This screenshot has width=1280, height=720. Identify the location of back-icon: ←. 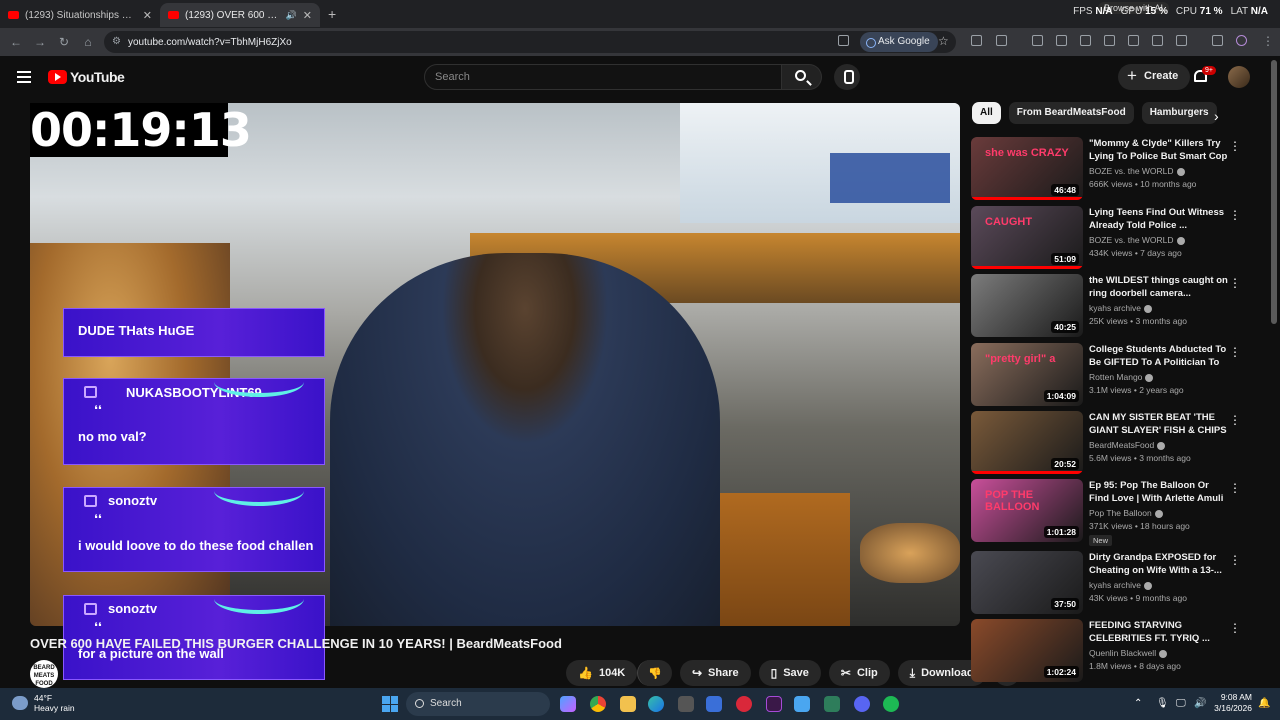
(16, 42).